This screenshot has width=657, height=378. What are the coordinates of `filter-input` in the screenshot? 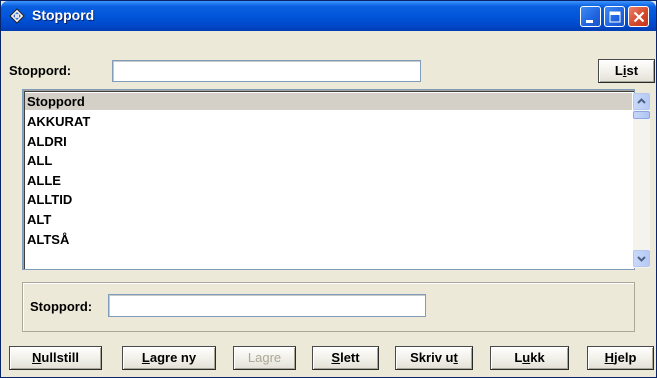 It's located at (266, 71).